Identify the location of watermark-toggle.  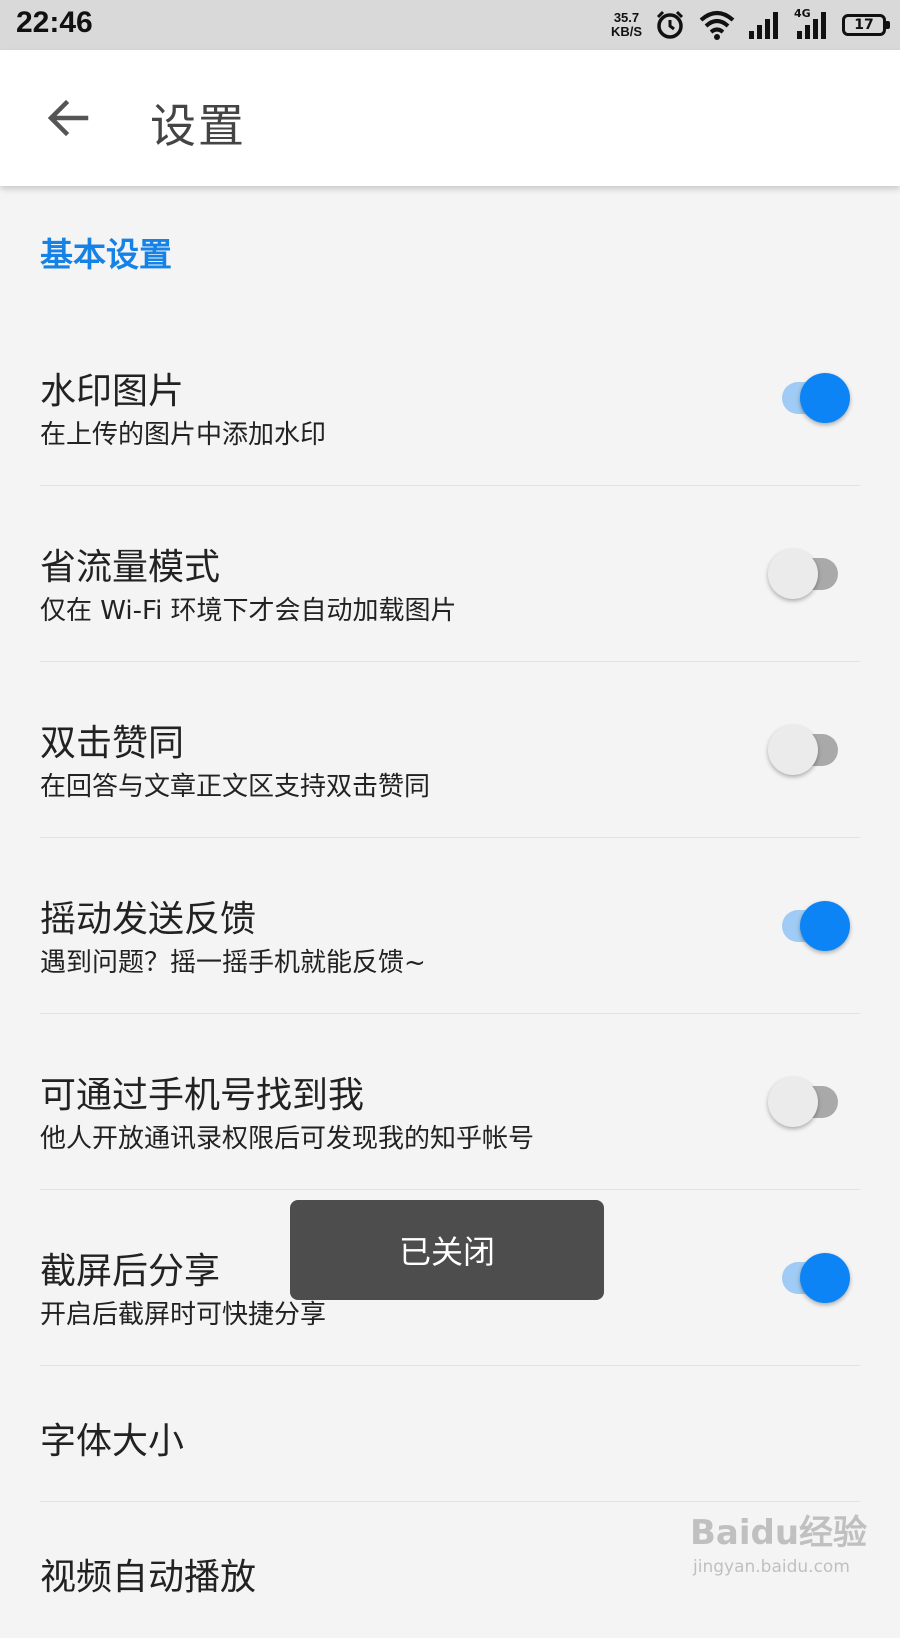
(810, 398).